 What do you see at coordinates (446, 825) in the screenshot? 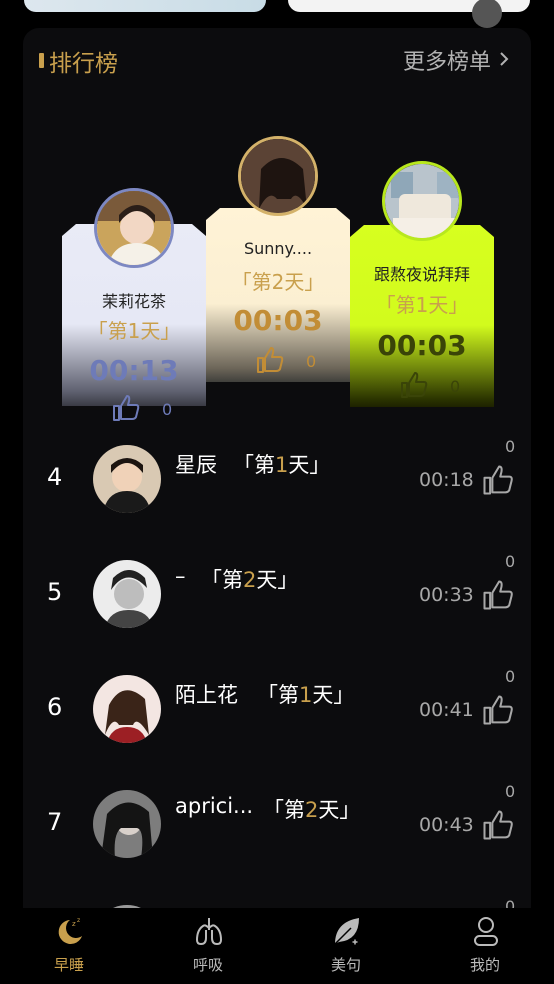
I see `sleep-time: 00:43` at bounding box center [446, 825].